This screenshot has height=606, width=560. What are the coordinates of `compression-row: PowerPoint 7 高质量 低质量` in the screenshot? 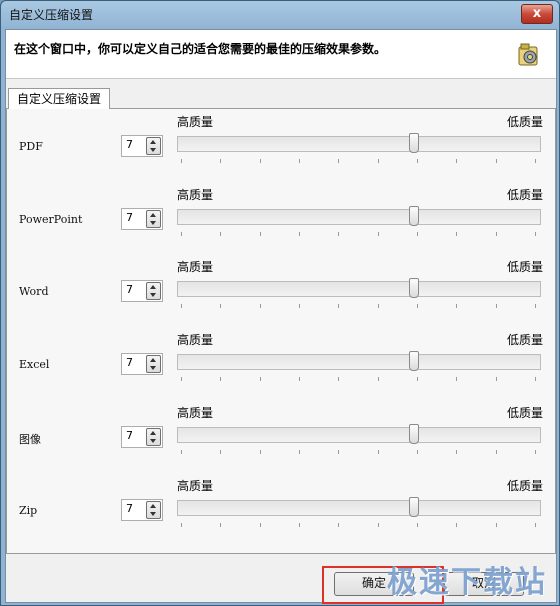 It's located at (281, 217).